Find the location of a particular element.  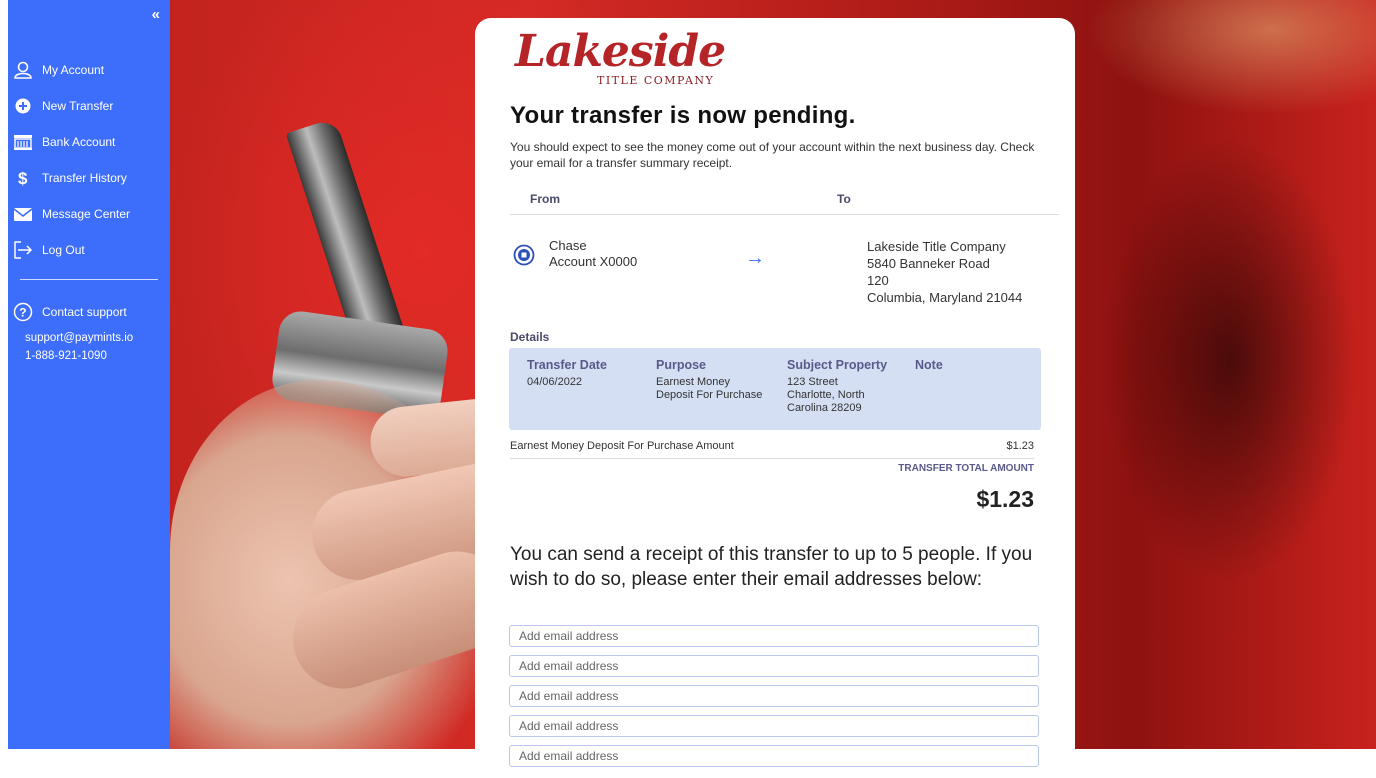

help-icon: ? is located at coordinates (23, 312).